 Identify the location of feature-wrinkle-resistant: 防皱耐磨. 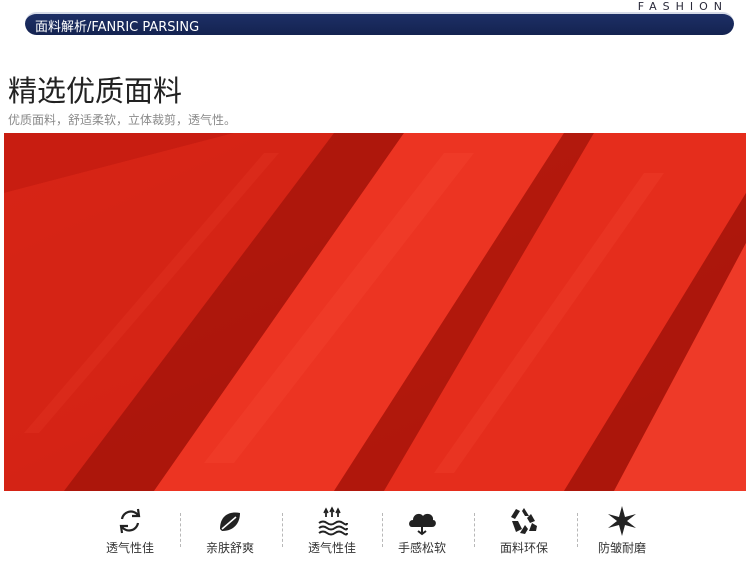
(622, 535).